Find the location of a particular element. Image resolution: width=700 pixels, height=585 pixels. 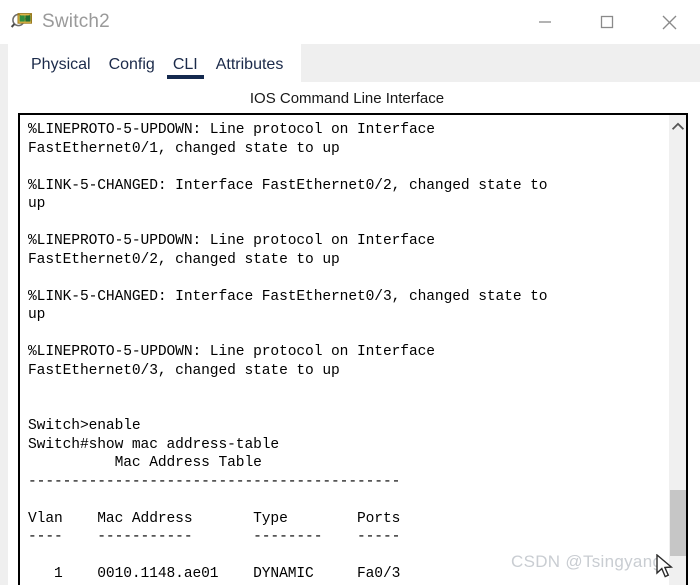

window-title: Switch2 is located at coordinates (76, 21).